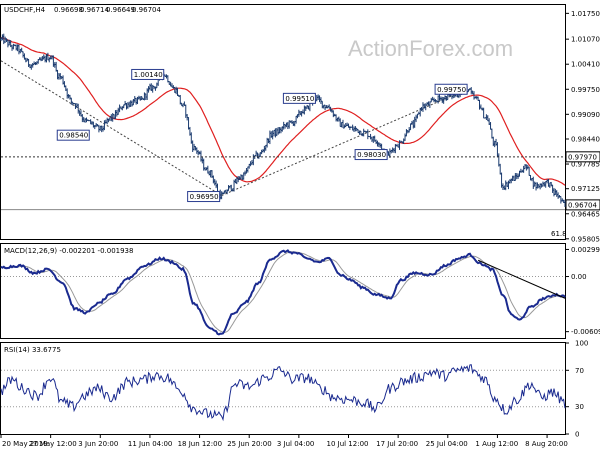 The image size is (600, 450). I want to click on price-axis-label: 0.98440, so click(585, 139).